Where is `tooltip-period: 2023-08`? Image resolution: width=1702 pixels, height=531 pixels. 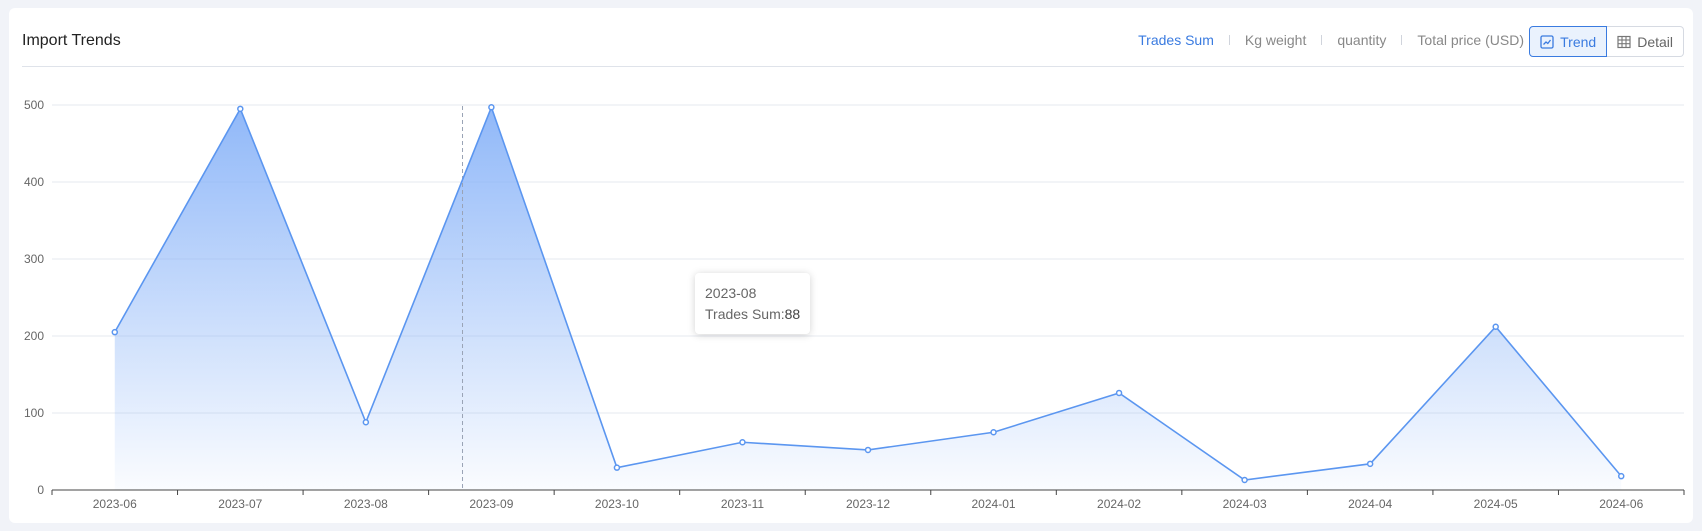 tooltip-period: 2023-08 is located at coordinates (731, 293).